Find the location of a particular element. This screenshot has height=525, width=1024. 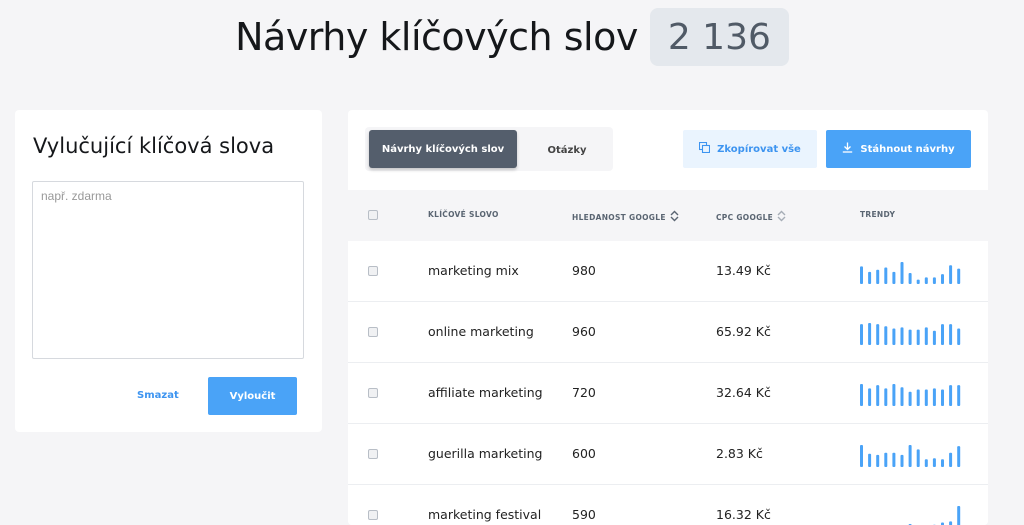

volume-cell: 960 is located at coordinates (584, 331).